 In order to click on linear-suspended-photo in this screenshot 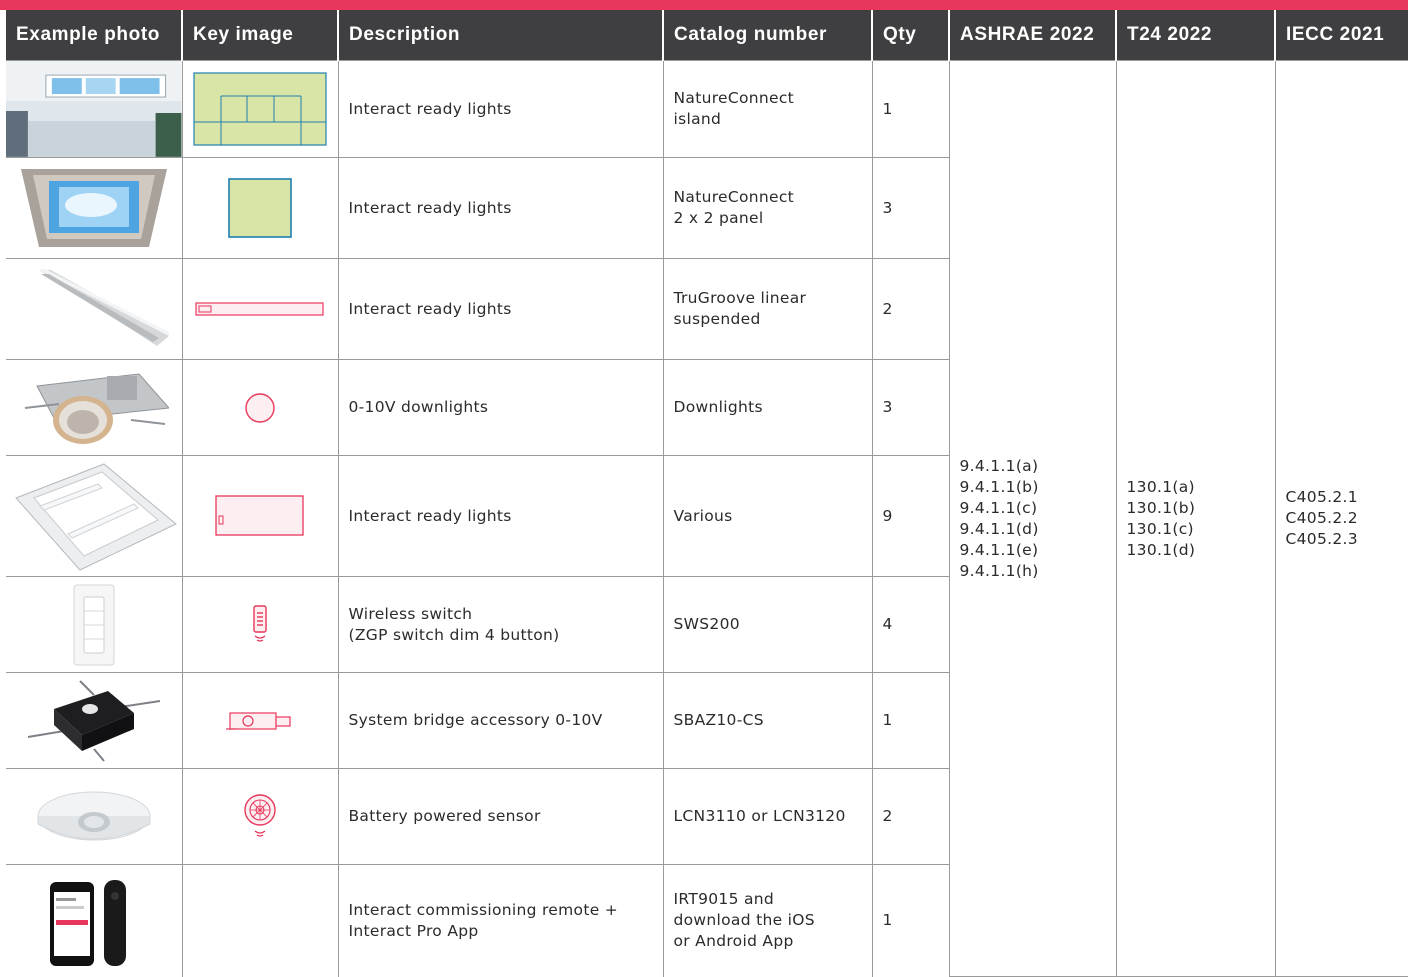, I will do `click(103, 307)`.